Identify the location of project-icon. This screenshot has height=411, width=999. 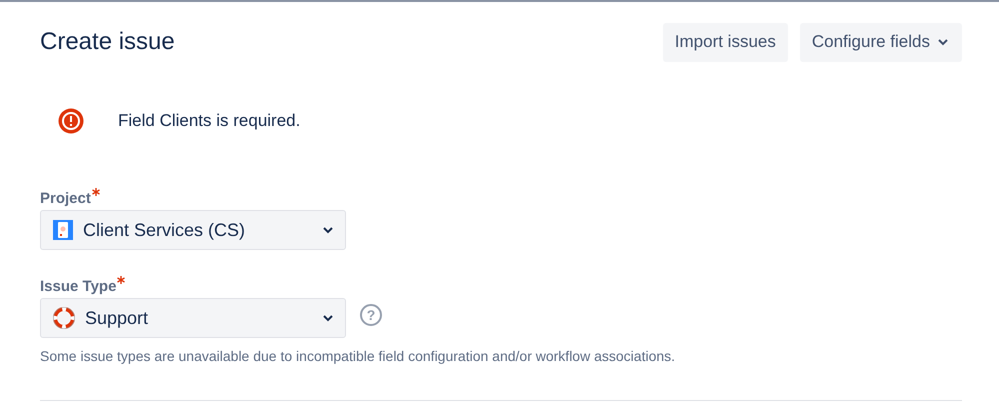
(63, 230).